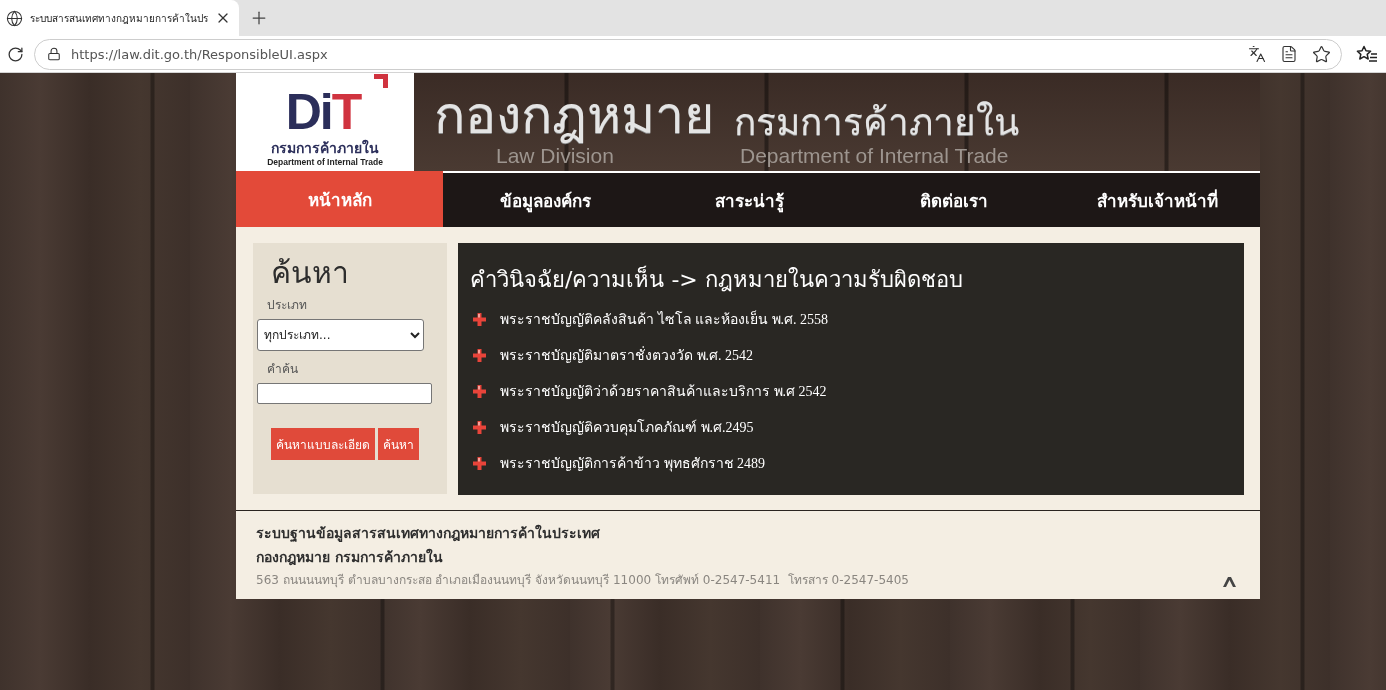 This screenshot has width=1386, height=690. I want to click on nav-item: ติดต่อเรา, so click(953, 200).